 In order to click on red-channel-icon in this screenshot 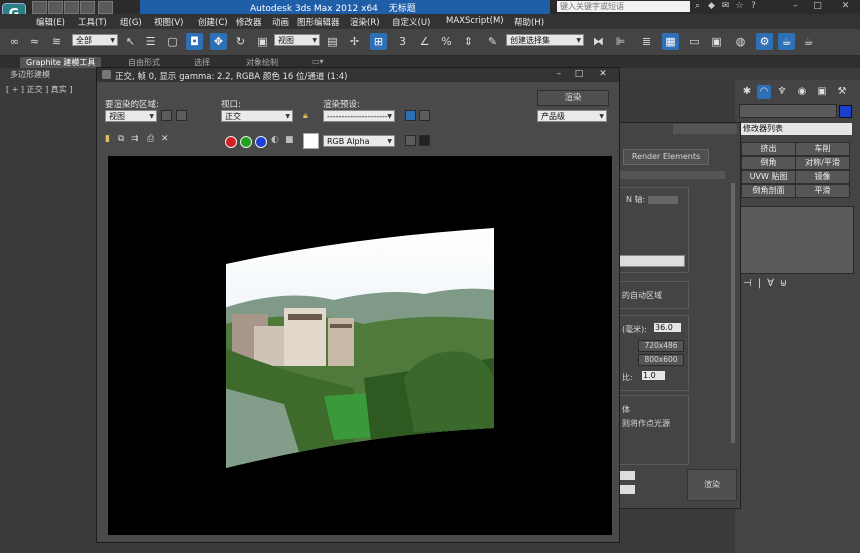, I will do `click(231, 142)`.